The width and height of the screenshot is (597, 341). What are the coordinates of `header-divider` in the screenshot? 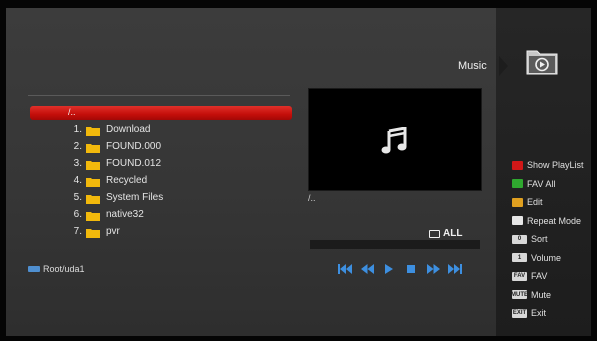 It's located at (159, 95).